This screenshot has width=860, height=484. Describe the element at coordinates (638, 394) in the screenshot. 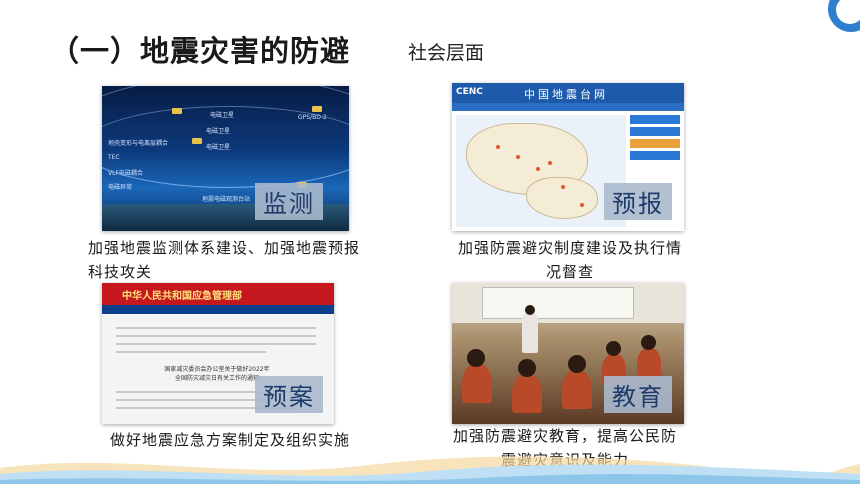

I see `education-badge: 教育` at that location.